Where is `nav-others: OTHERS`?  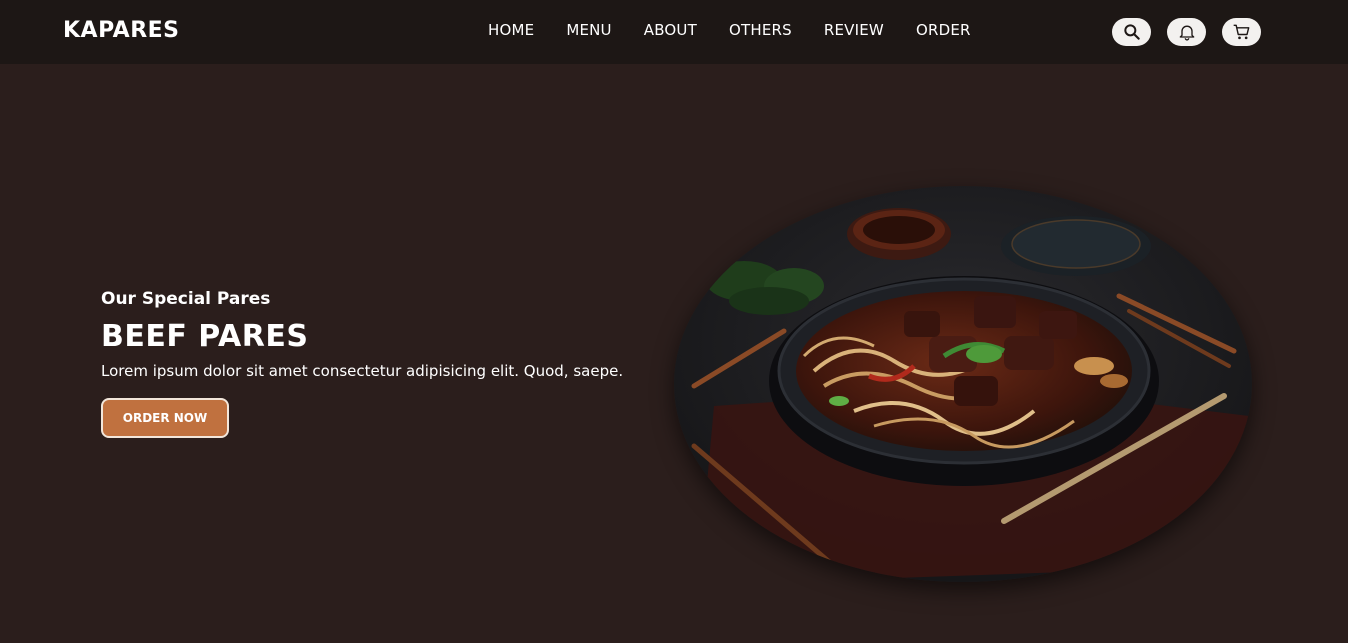 nav-others: OTHERS is located at coordinates (760, 30).